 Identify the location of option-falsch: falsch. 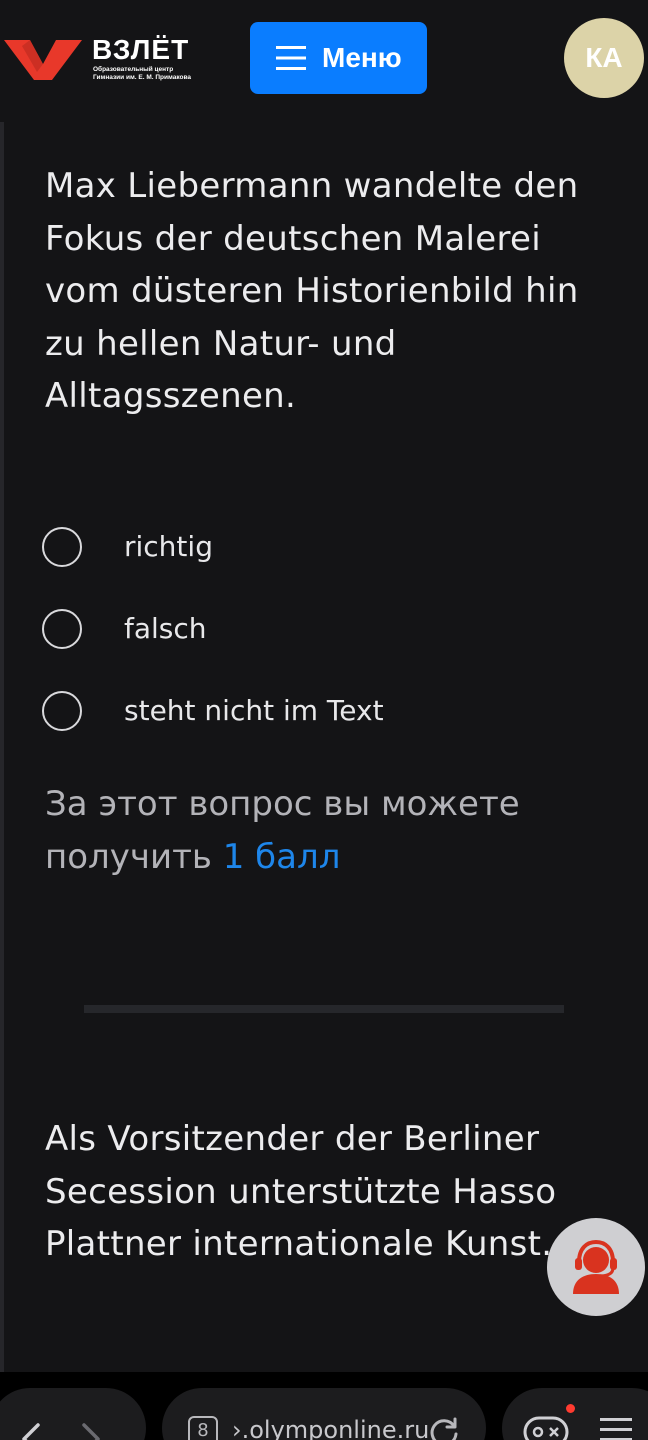
(292, 632).